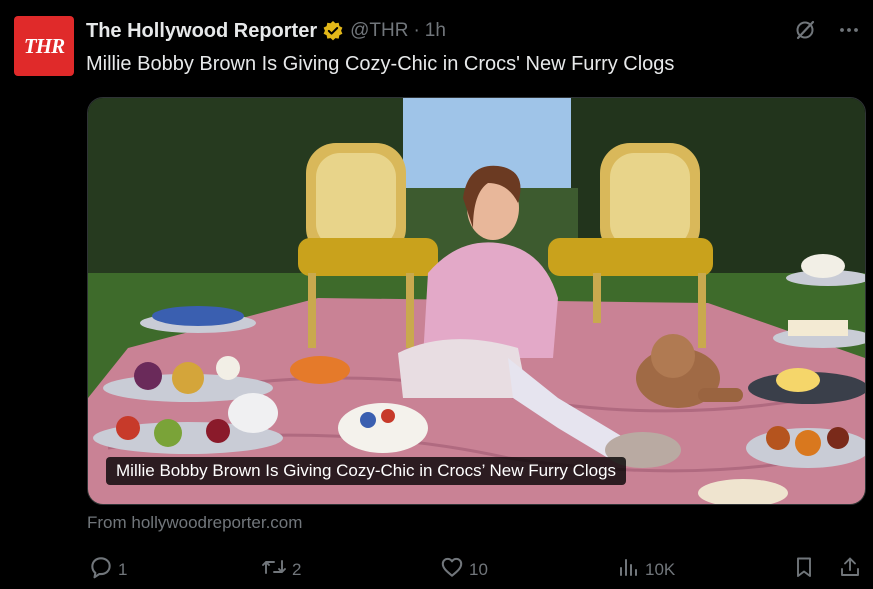  Describe the element at coordinates (274, 569) in the screenshot. I see `repost-icon` at that location.